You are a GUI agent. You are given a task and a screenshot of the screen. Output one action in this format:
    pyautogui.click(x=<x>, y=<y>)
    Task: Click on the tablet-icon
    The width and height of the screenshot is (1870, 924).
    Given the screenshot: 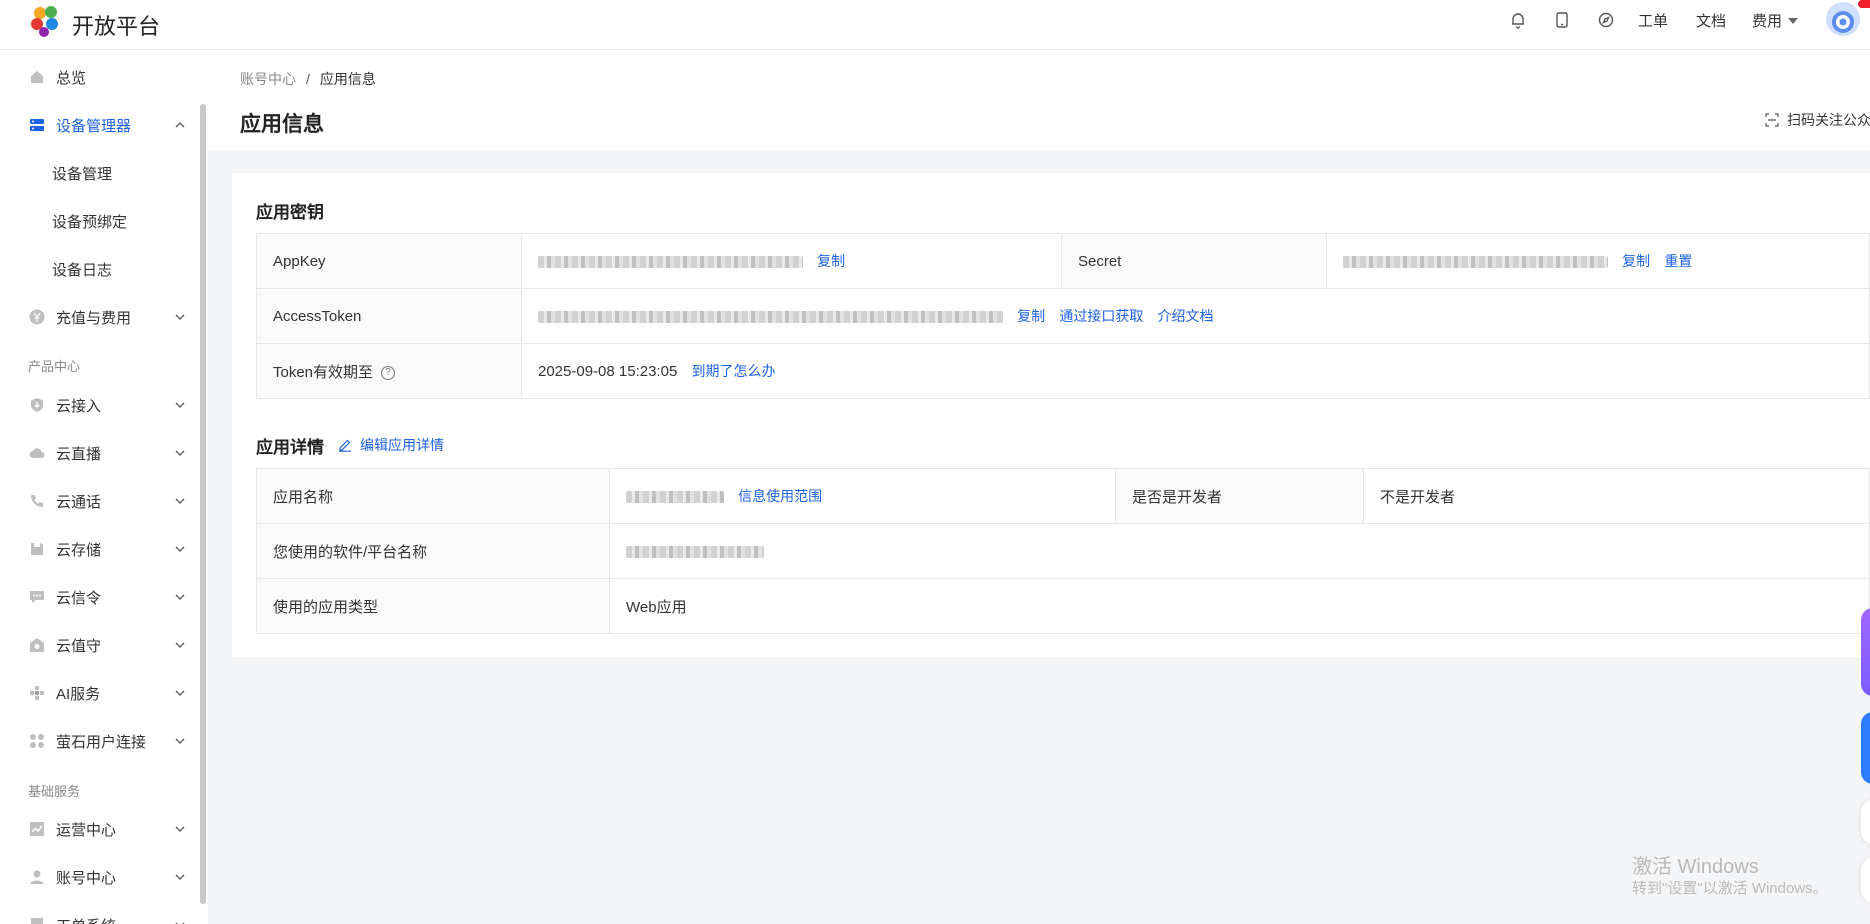 What is the action you would take?
    pyautogui.click(x=1562, y=20)
    